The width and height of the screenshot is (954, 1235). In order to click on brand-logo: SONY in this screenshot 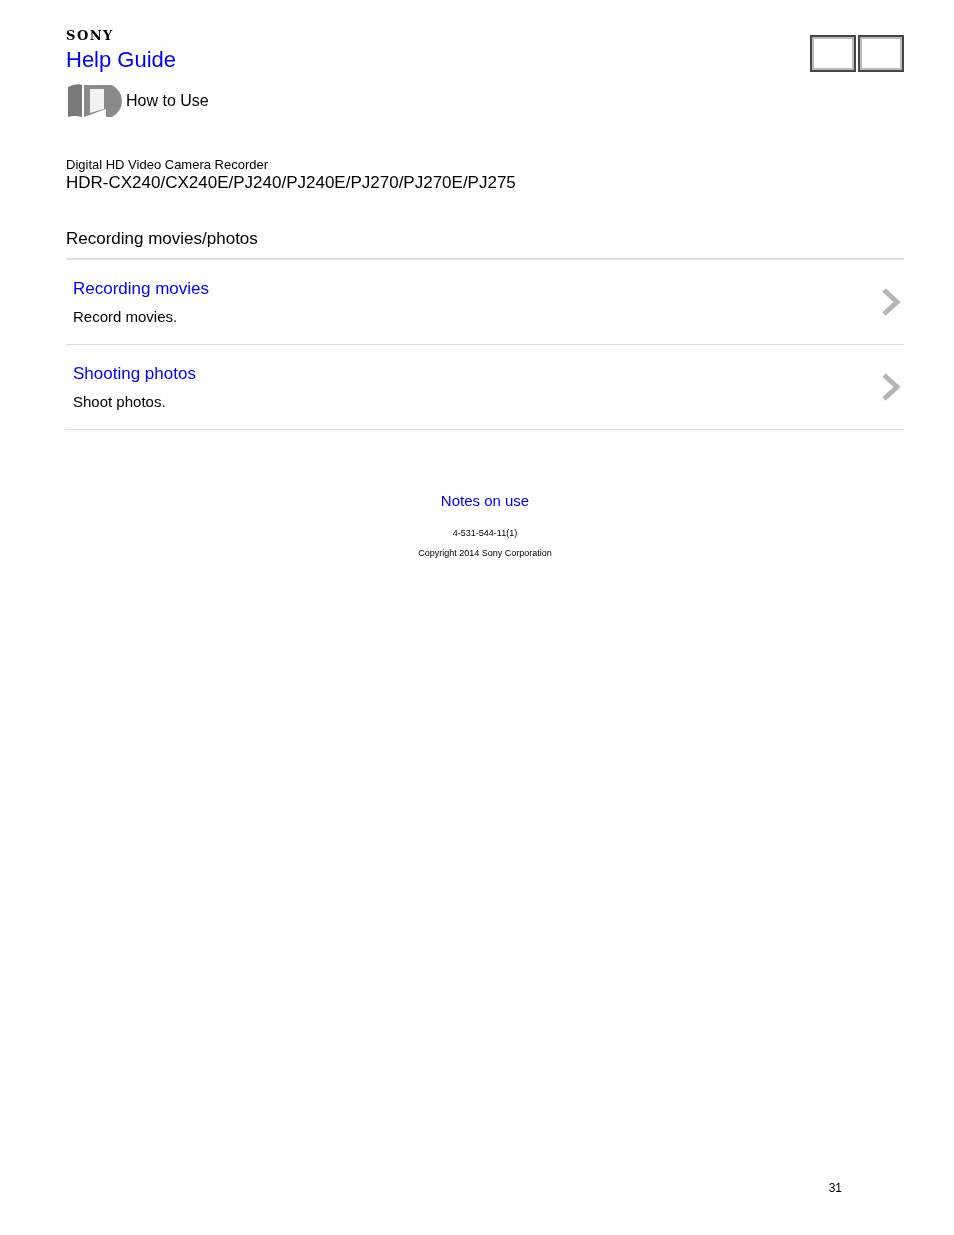, I will do `click(90, 35)`.